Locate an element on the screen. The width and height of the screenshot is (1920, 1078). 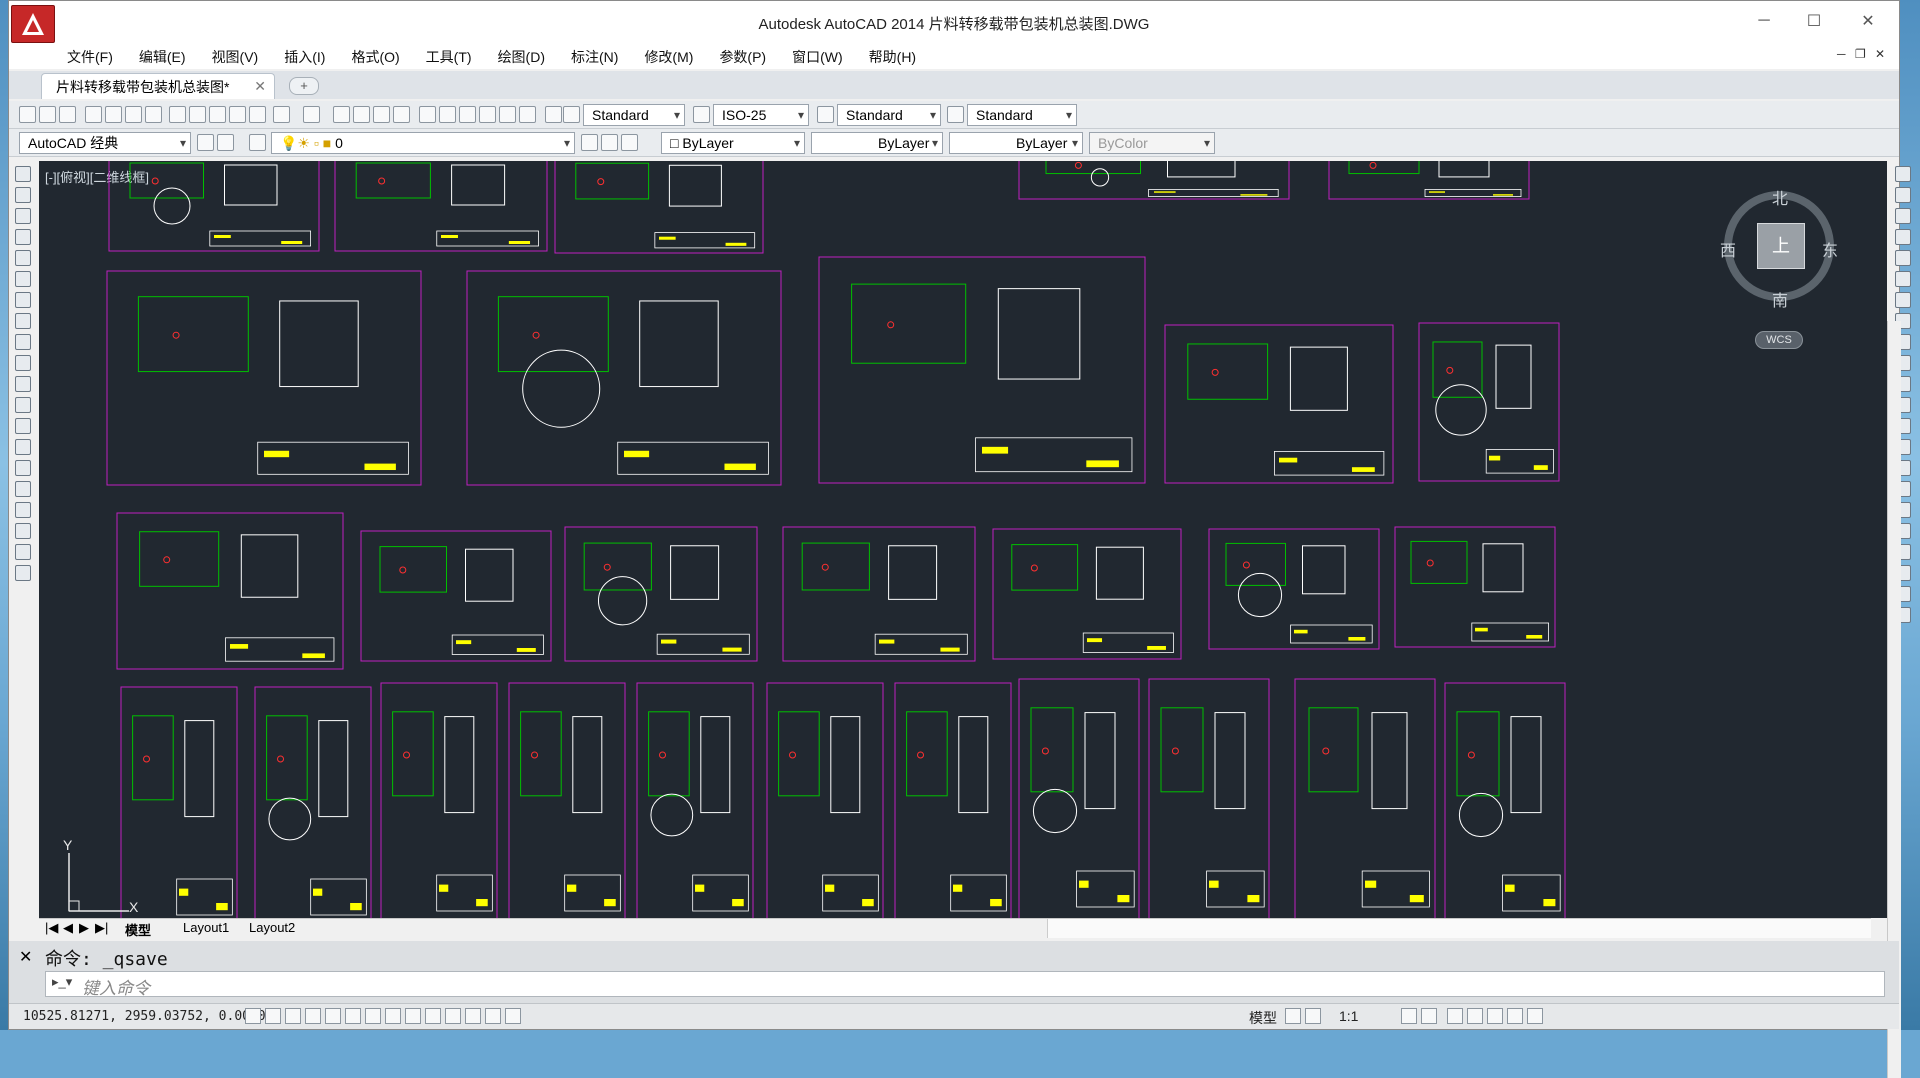
tab-layout2: Layout2 is located at coordinates (272, 927).